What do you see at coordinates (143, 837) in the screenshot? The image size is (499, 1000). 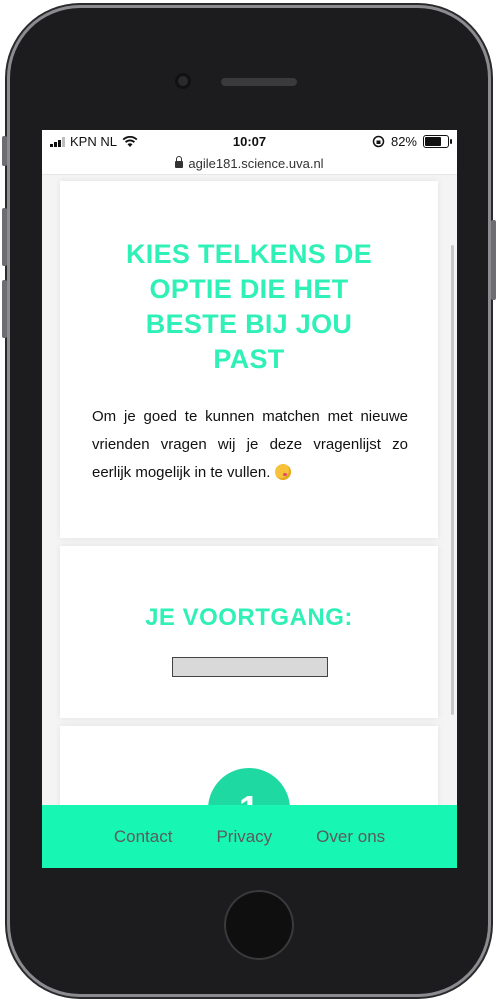 I see `footer-link-contact: Contact` at bounding box center [143, 837].